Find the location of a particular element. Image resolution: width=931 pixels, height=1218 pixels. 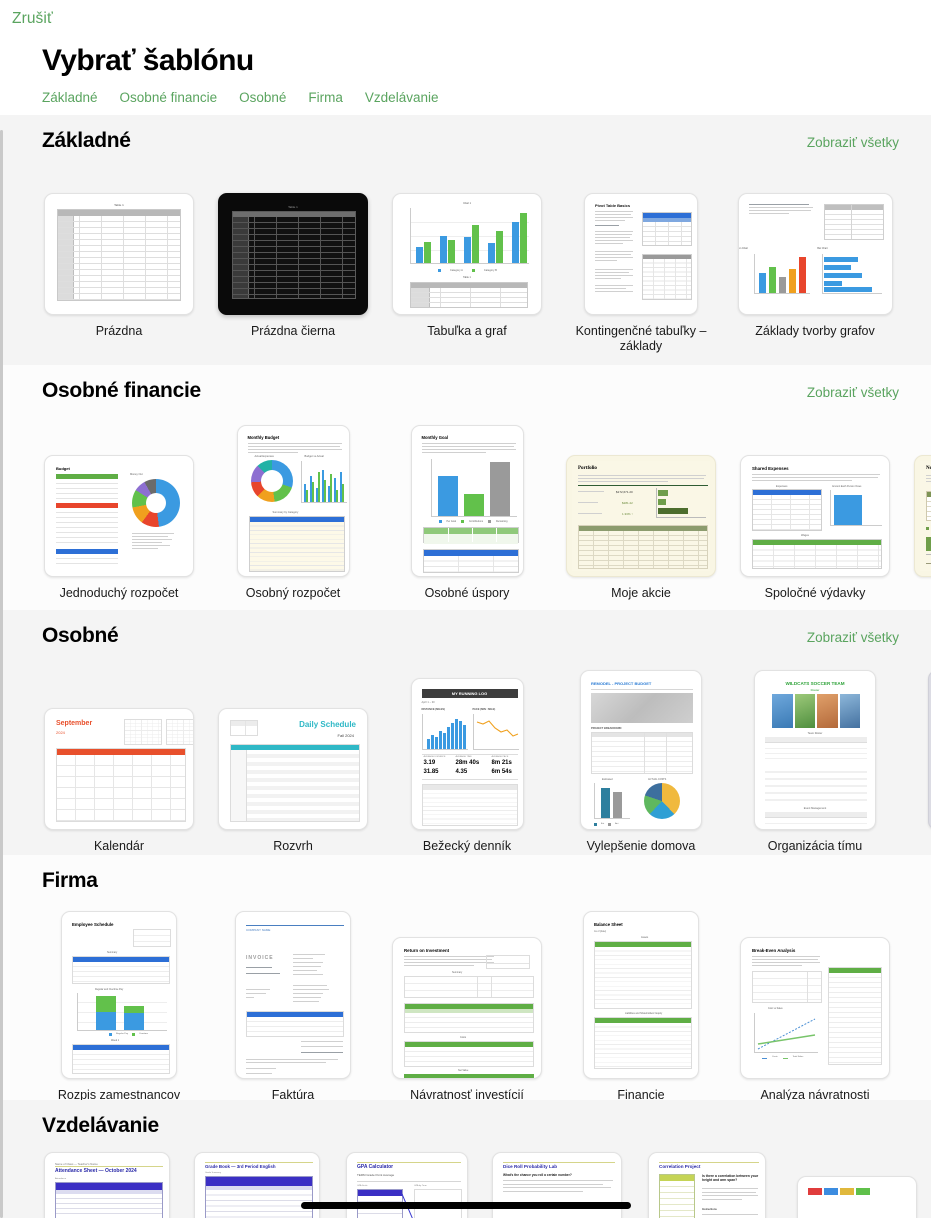

tab-osobne-financie: Osobné financie is located at coordinates (169, 97).